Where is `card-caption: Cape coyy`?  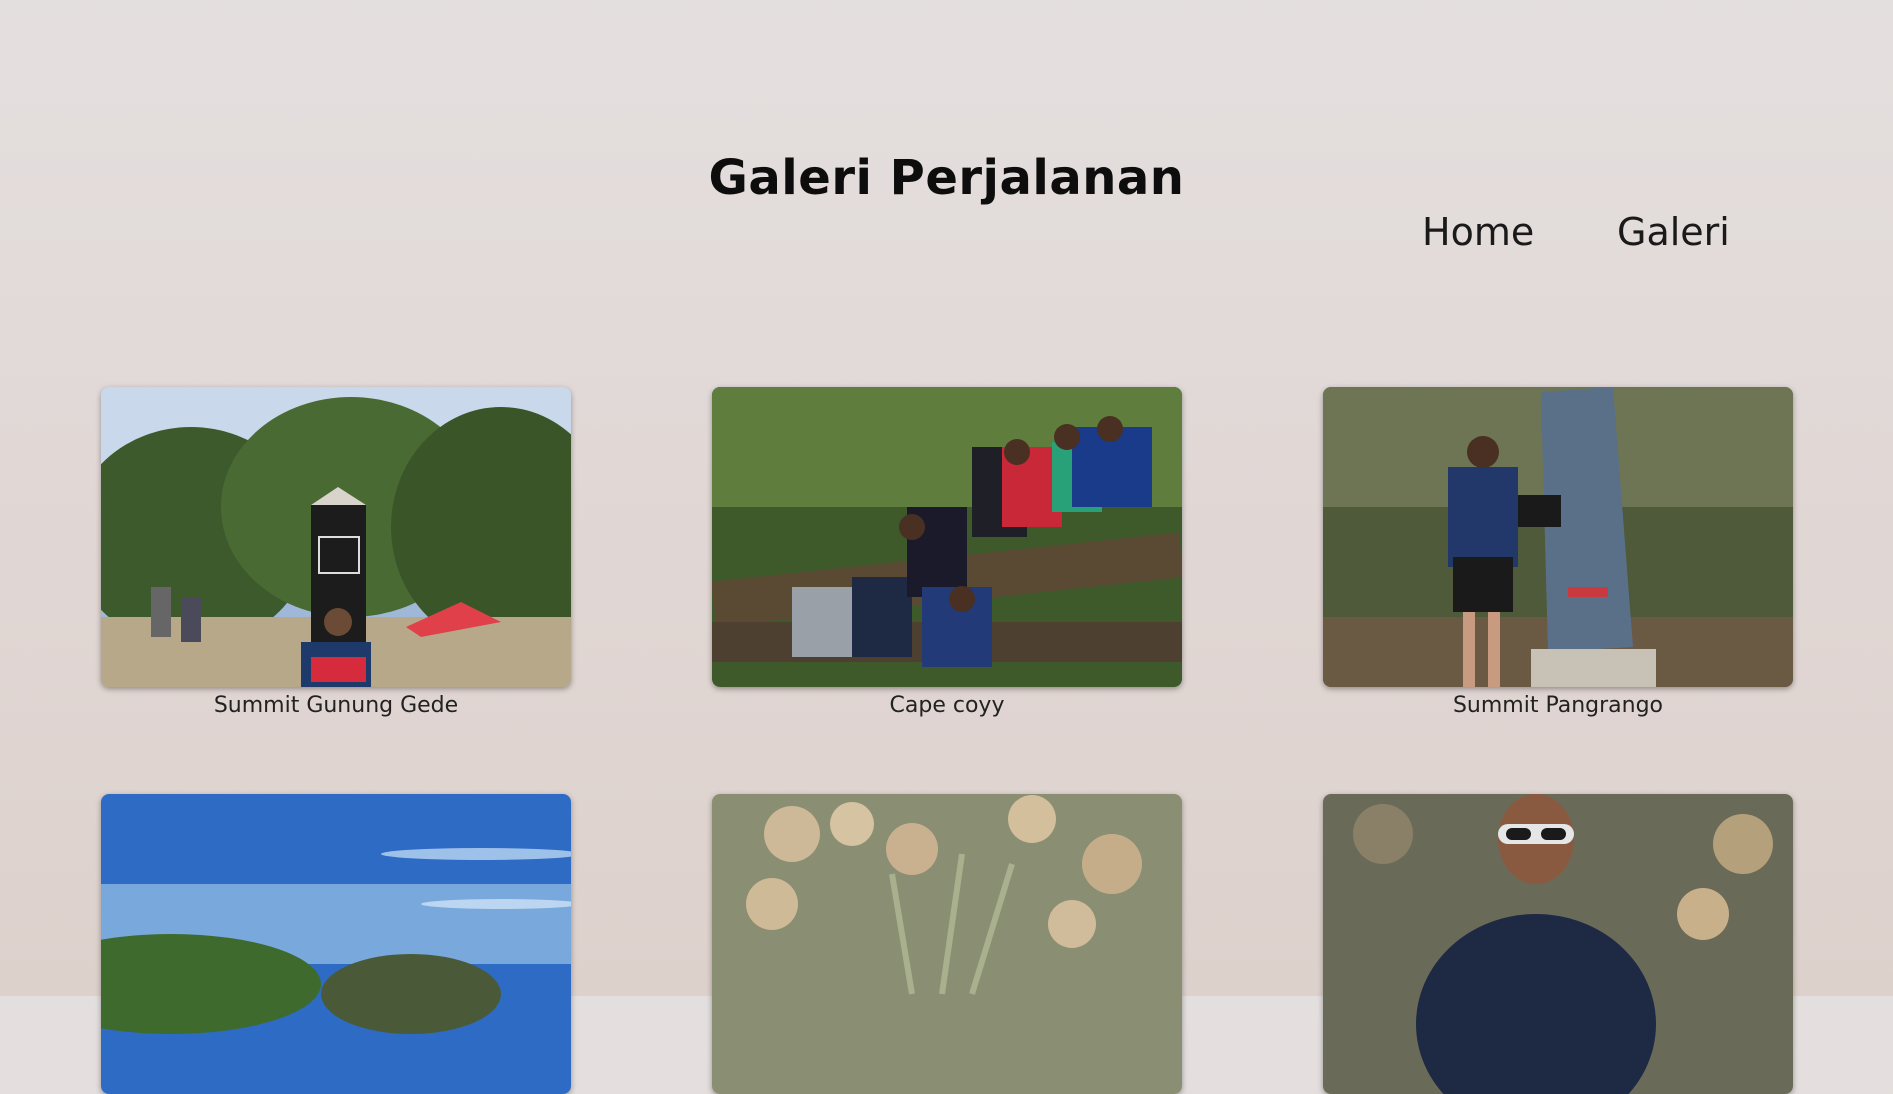
card-caption: Cape coyy is located at coordinates (947, 705).